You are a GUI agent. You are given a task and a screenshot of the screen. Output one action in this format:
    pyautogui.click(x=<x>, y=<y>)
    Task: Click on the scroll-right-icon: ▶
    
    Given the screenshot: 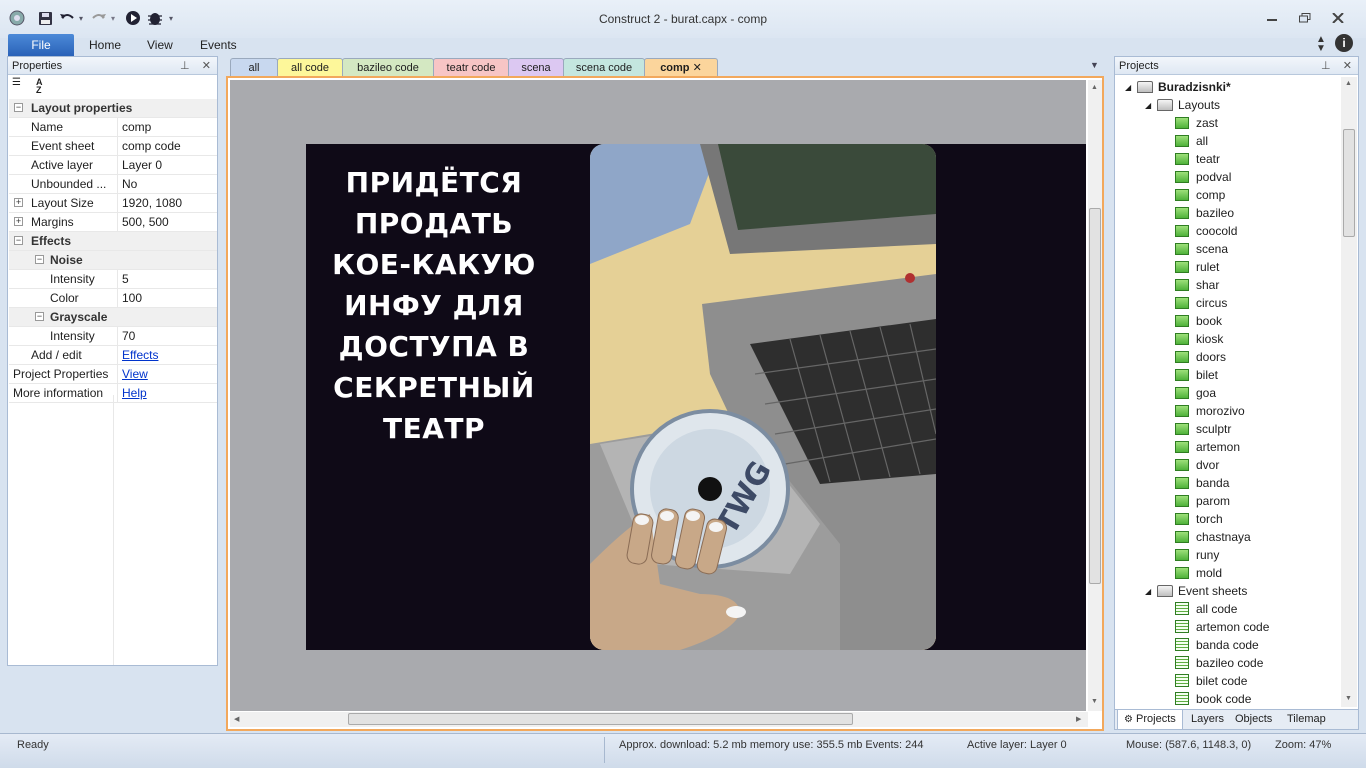 What is the action you would take?
    pyautogui.click(x=1078, y=719)
    